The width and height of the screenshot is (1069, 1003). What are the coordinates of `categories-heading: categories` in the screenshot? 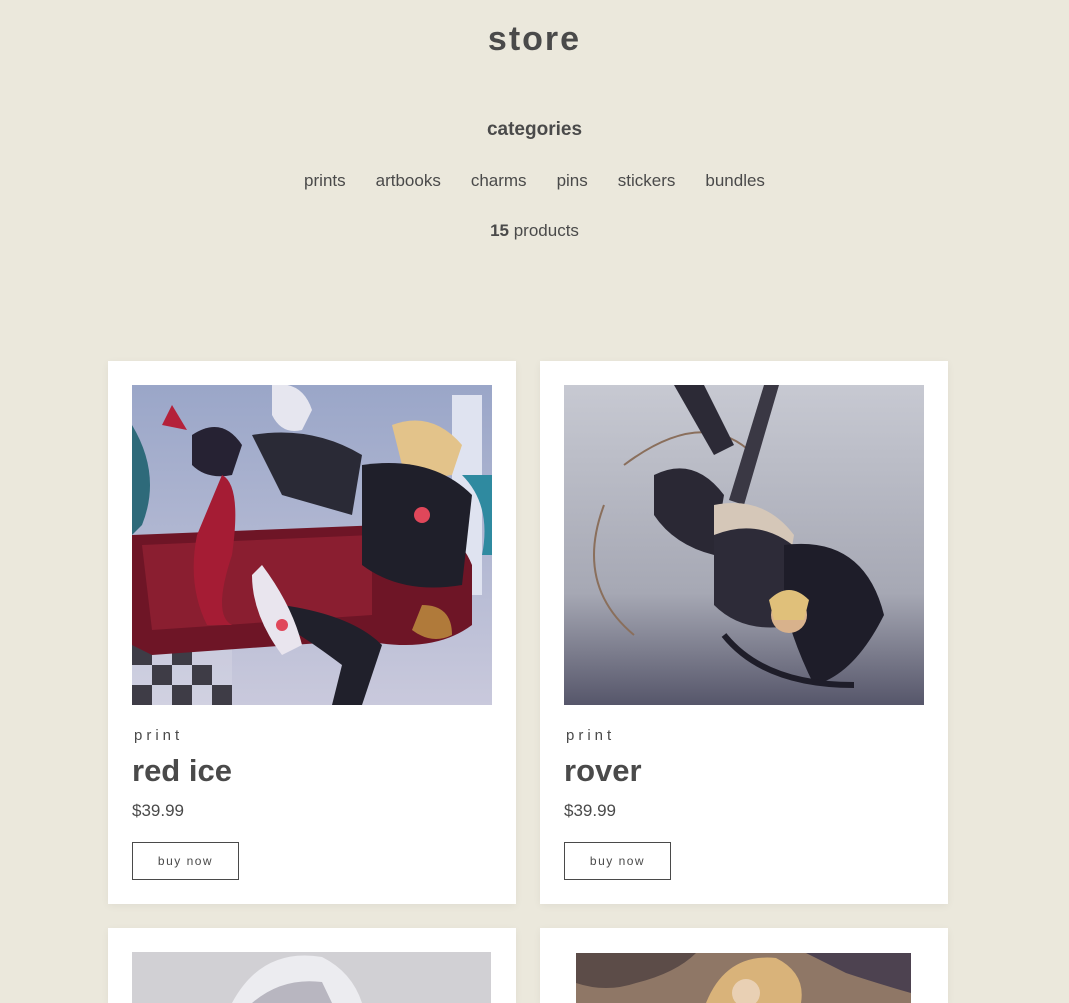 It's located at (534, 129).